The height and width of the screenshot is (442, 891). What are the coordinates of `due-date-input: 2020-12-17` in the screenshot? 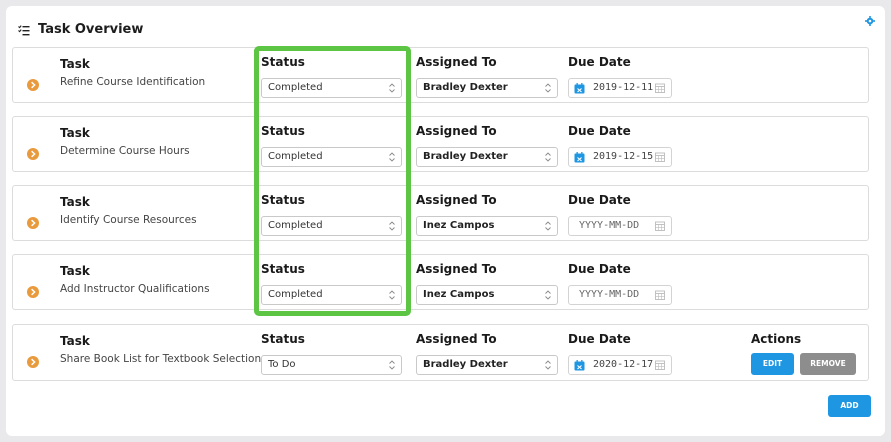 It's located at (620, 365).